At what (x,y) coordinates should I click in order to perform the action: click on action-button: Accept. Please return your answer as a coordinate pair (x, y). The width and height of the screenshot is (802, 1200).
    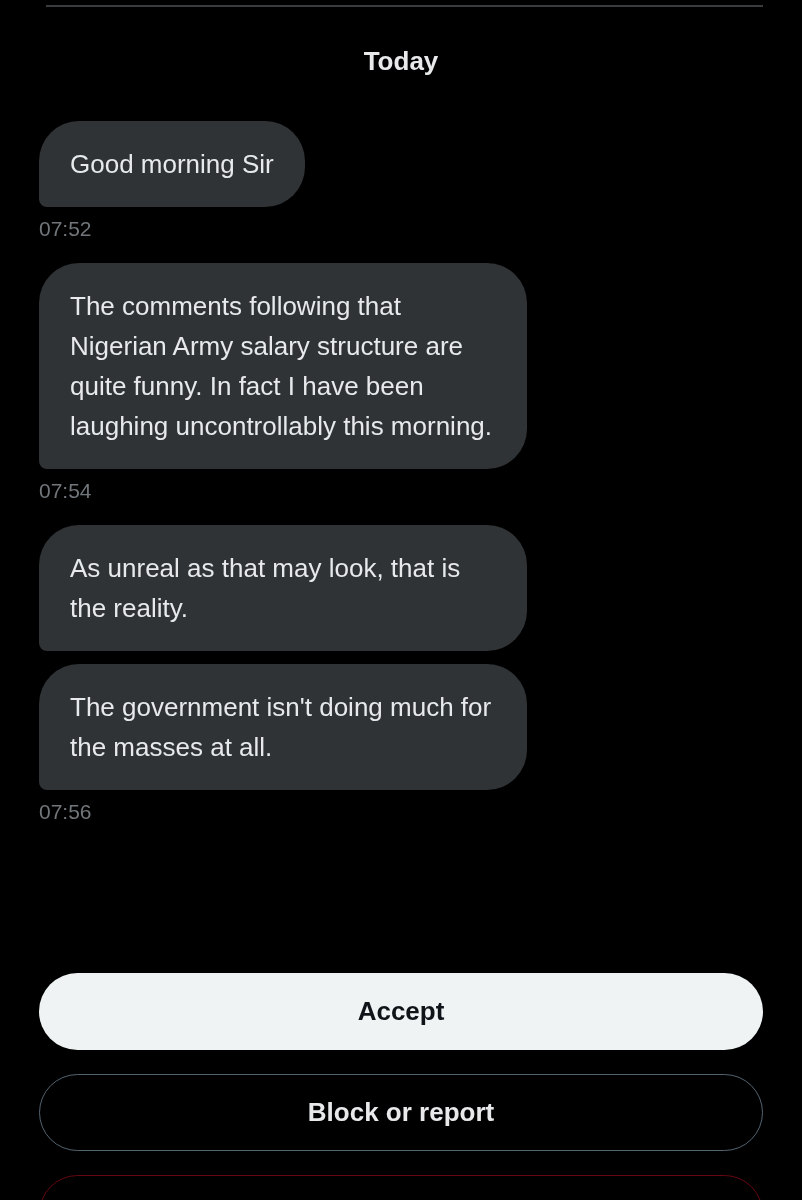
    Looking at the image, I should click on (401, 1011).